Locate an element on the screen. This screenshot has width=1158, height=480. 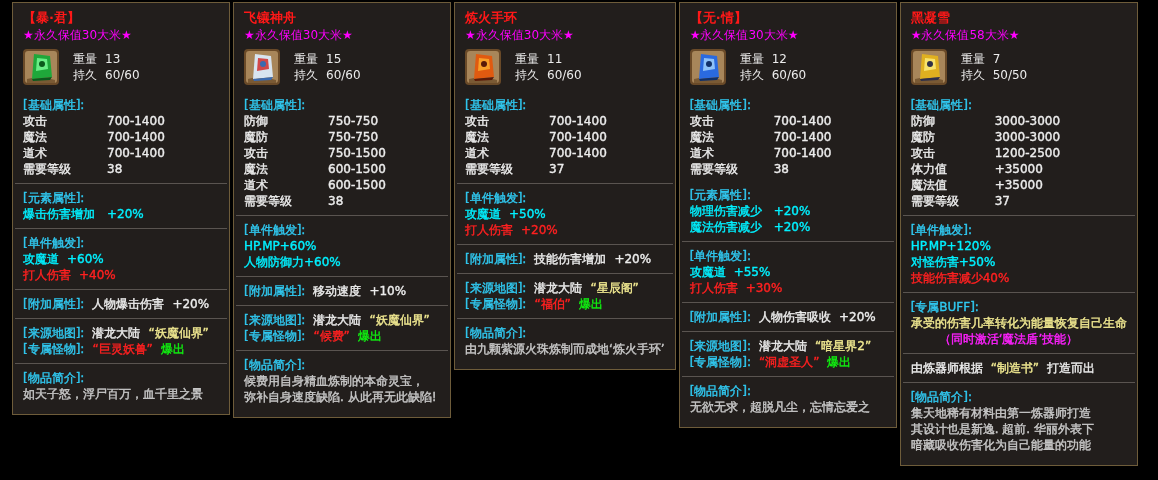
item-name: 【暴·君】 is located at coordinates (52, 18).